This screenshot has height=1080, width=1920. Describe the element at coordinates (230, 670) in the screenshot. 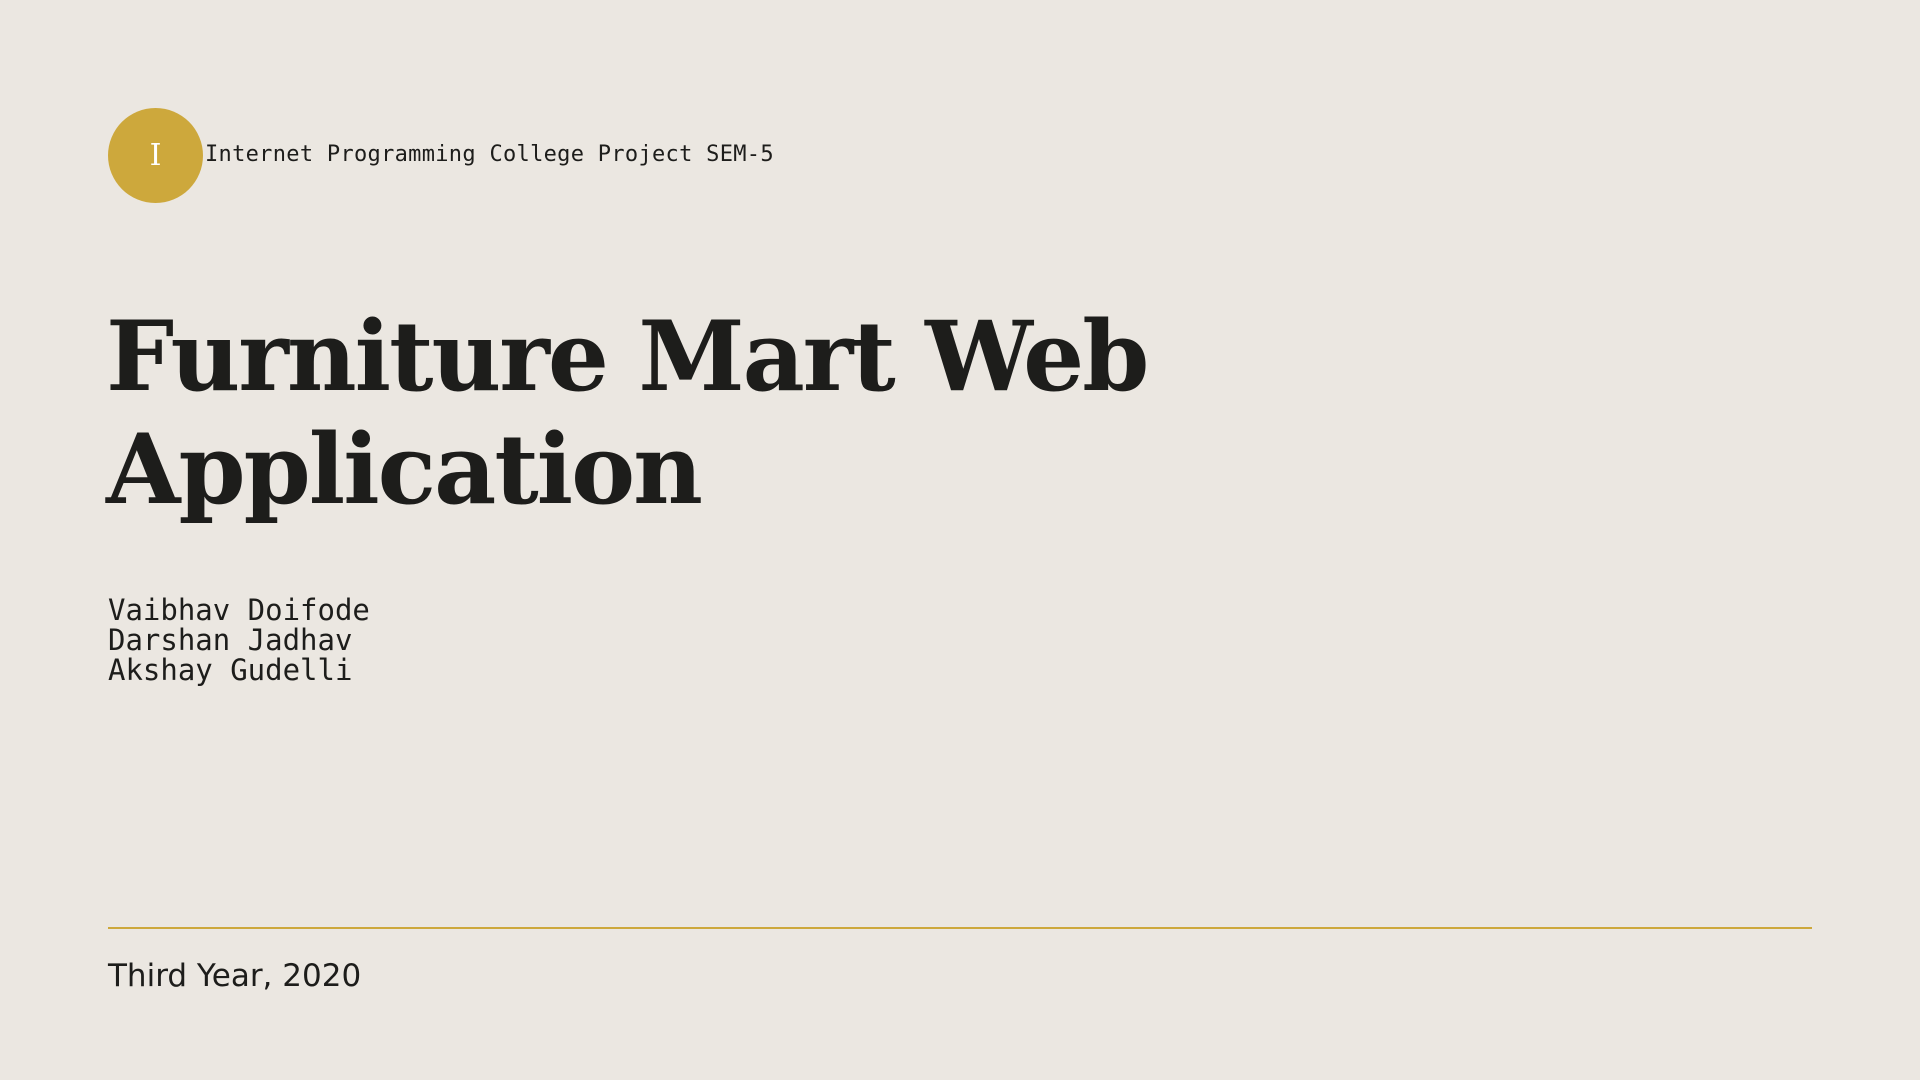

I see `author-name: Akshay Gudelli` at that location.